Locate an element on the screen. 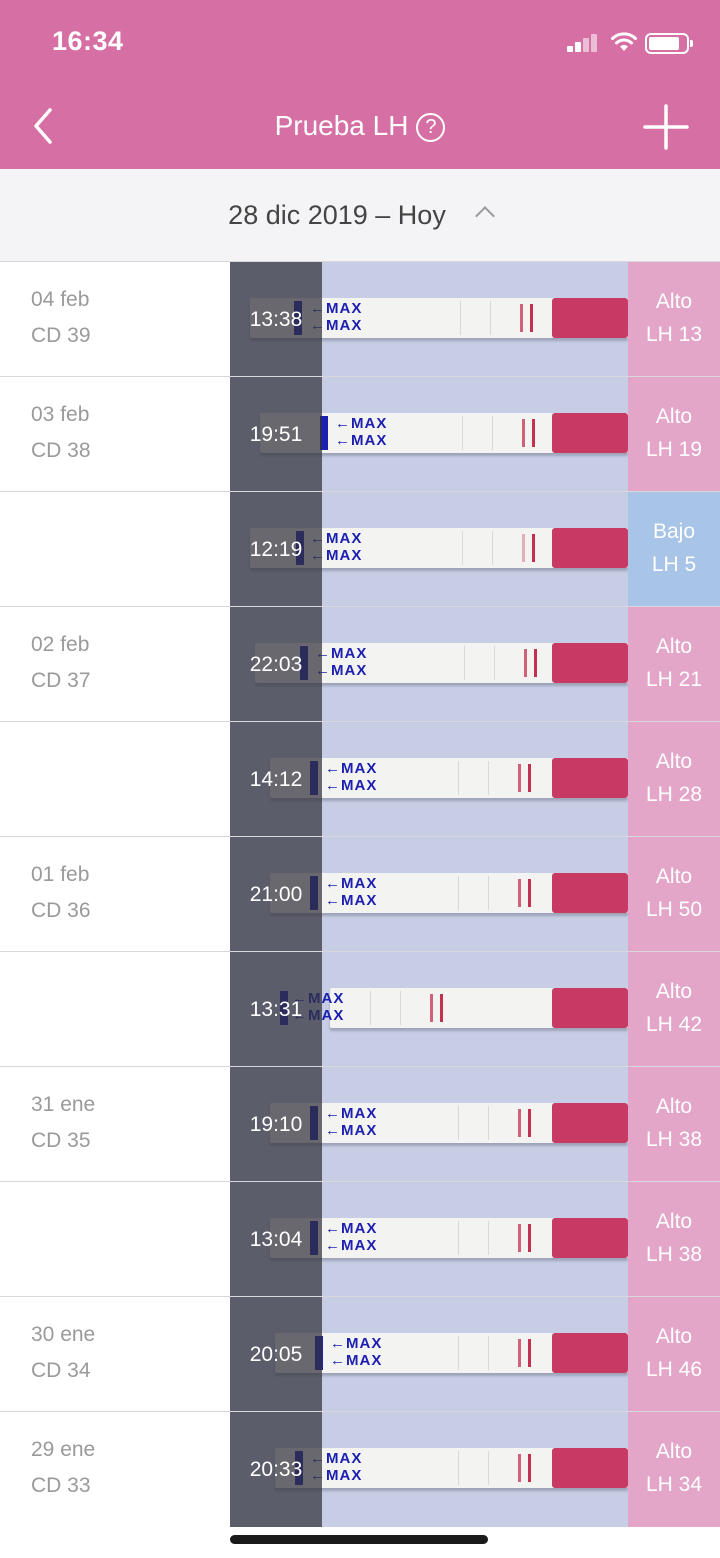  result-badge: Alto LH 21 is located at coordinates (674, 664).